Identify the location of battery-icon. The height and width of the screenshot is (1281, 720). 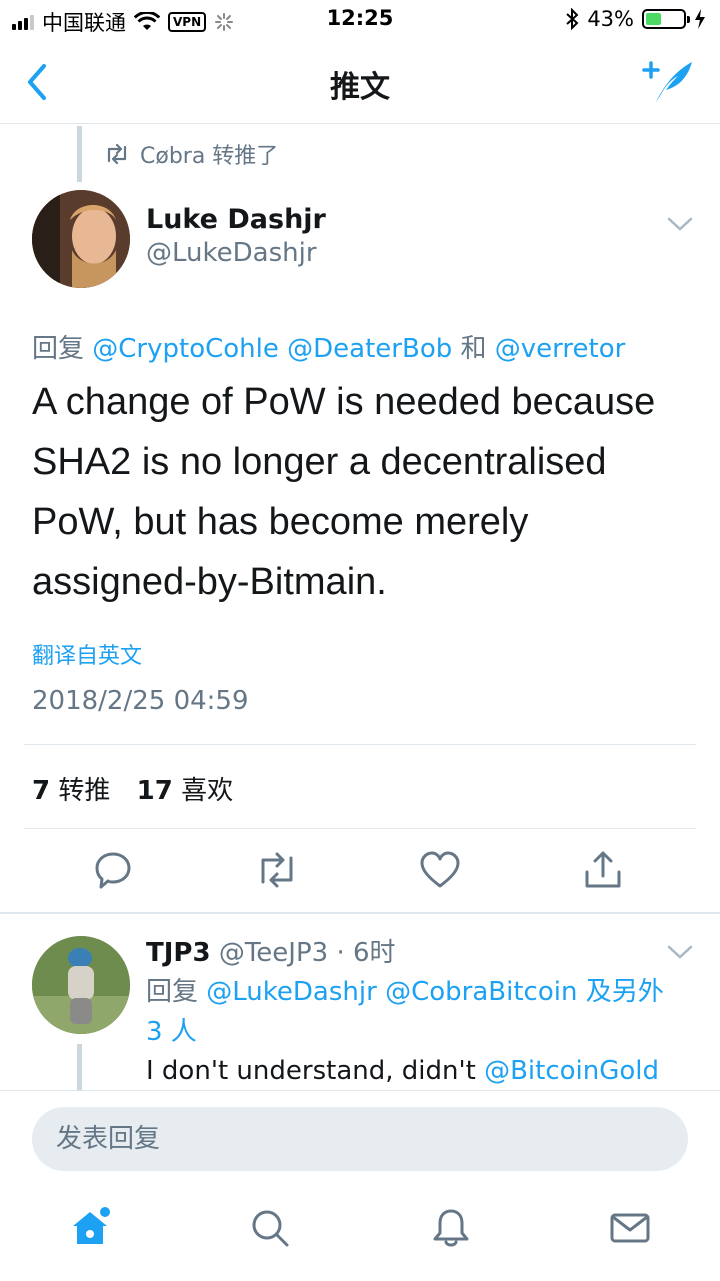
(666, 19).